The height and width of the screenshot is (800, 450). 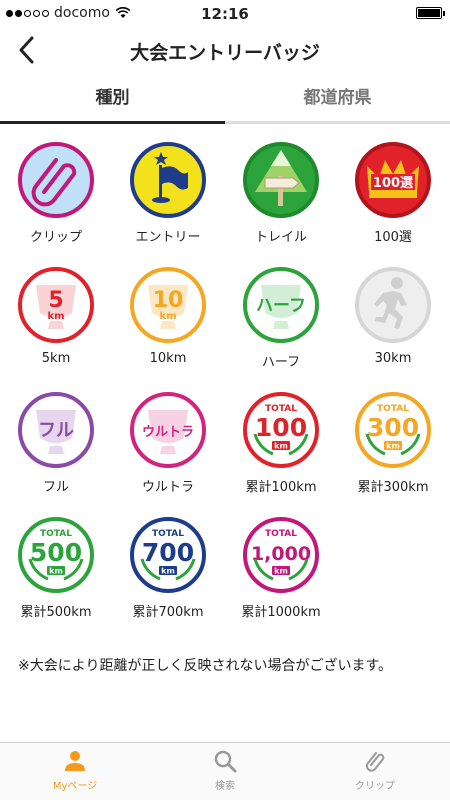 I want to click on svg-text: フル, so click(x=56, y=430).